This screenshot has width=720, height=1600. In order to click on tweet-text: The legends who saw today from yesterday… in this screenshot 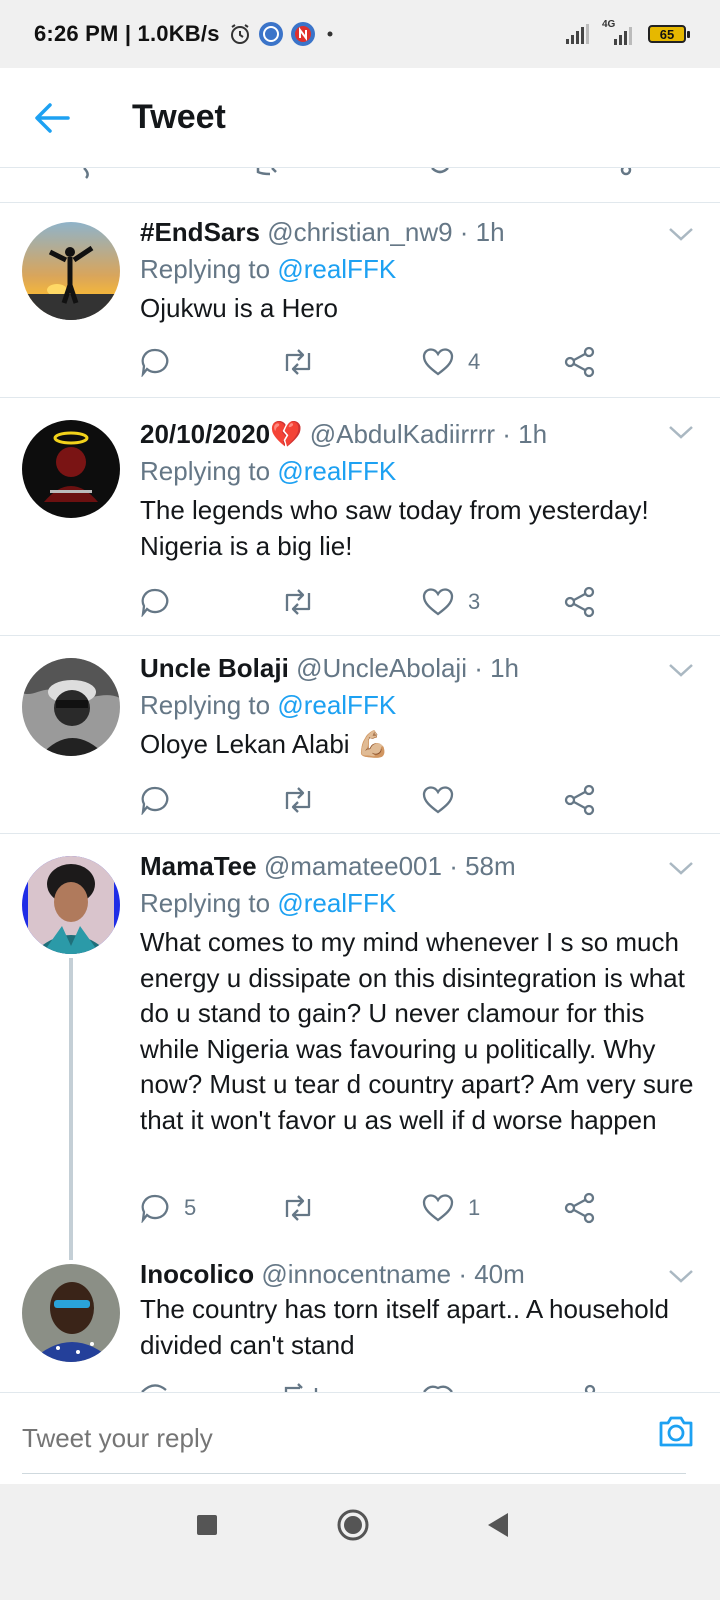, I will do `click(394, 528)`.